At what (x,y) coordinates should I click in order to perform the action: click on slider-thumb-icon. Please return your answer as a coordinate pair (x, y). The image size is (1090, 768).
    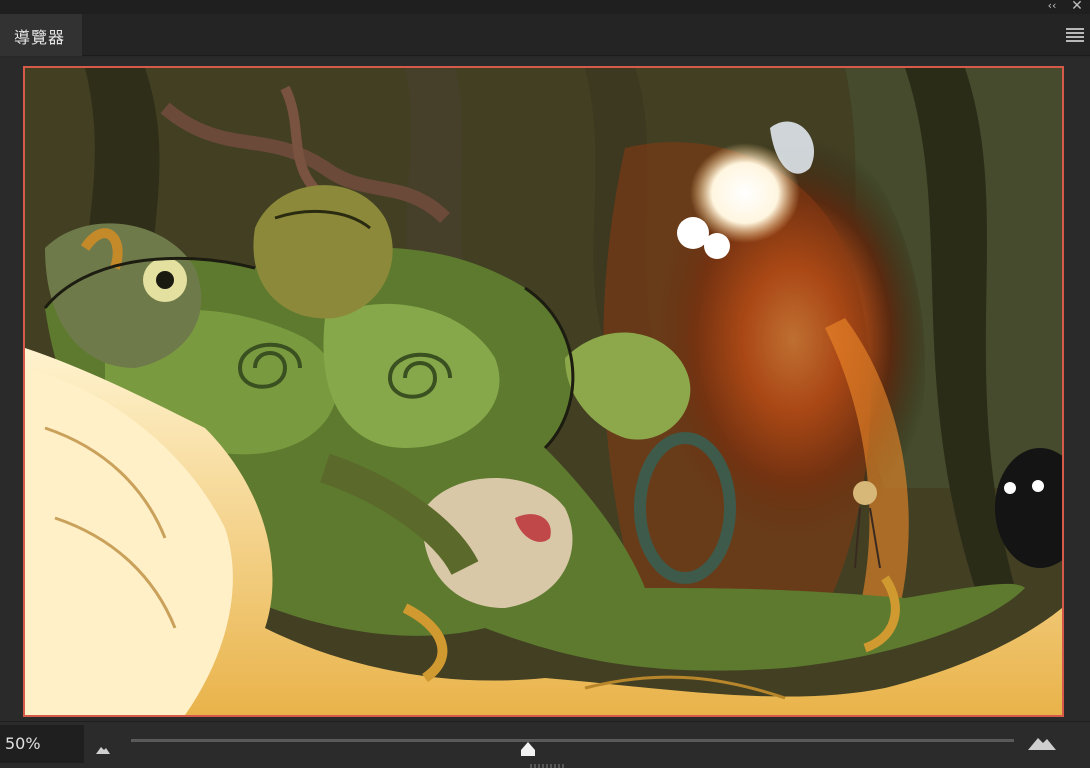
    Looking at the image, I should click on (528, 749).